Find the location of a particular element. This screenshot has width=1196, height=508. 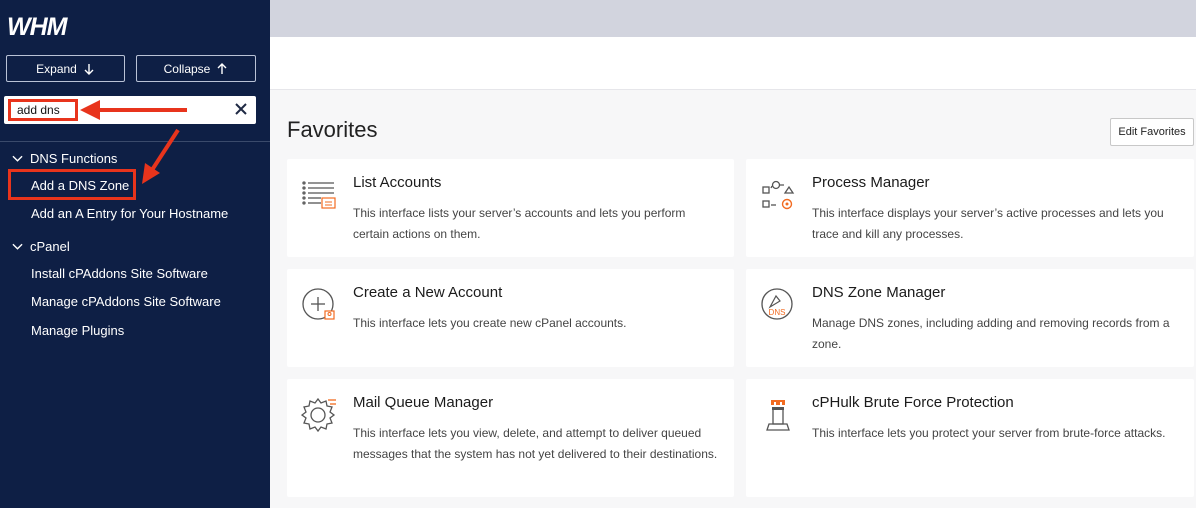

sidebar-item-add-dns-zone: Add a DNS Zone is located at coordinates (80, 185).